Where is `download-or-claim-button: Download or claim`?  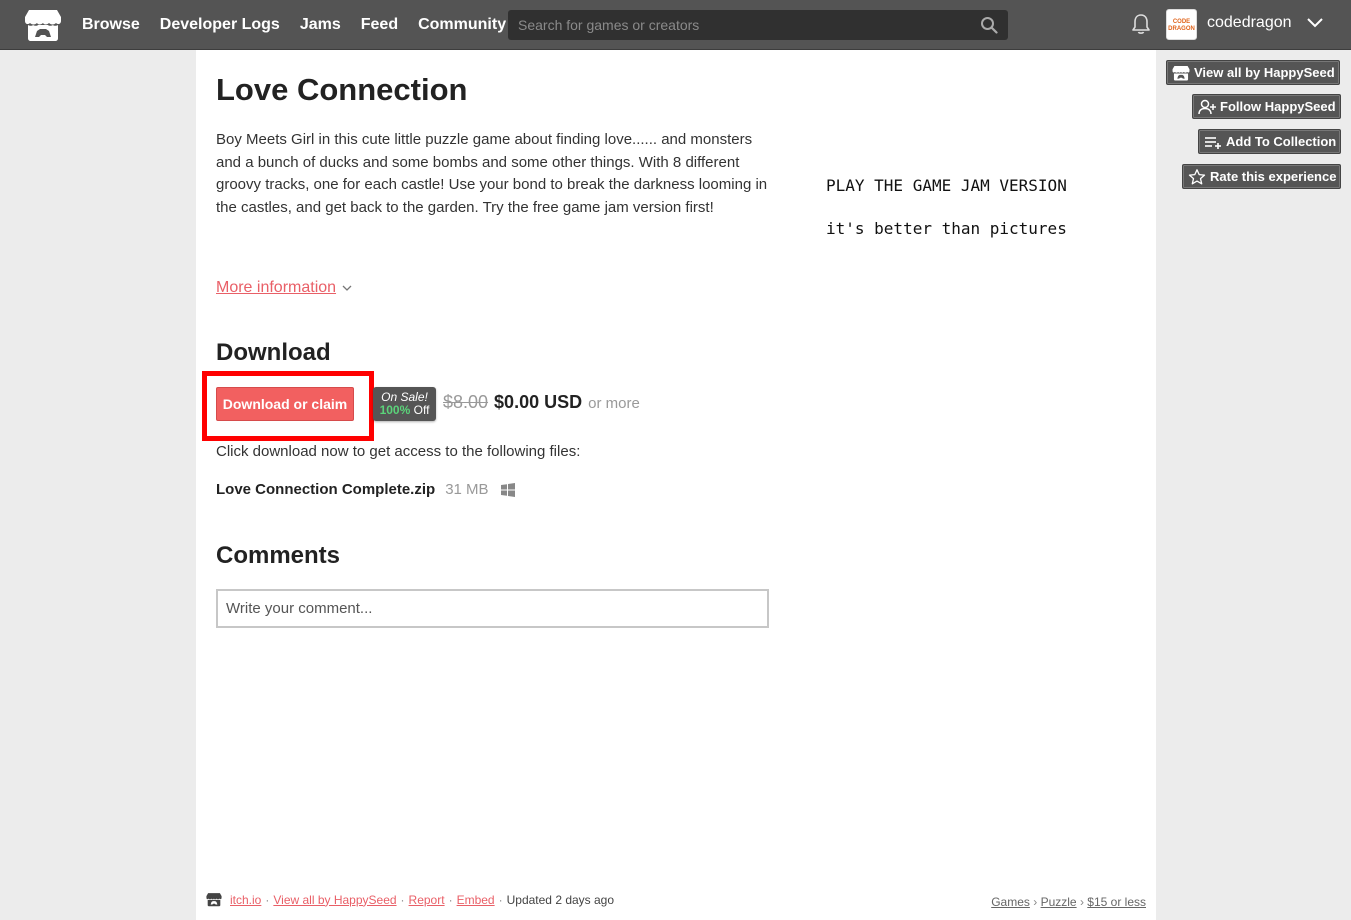 download-or-claim-button: Download or claim is located at coordinates (285, 404).